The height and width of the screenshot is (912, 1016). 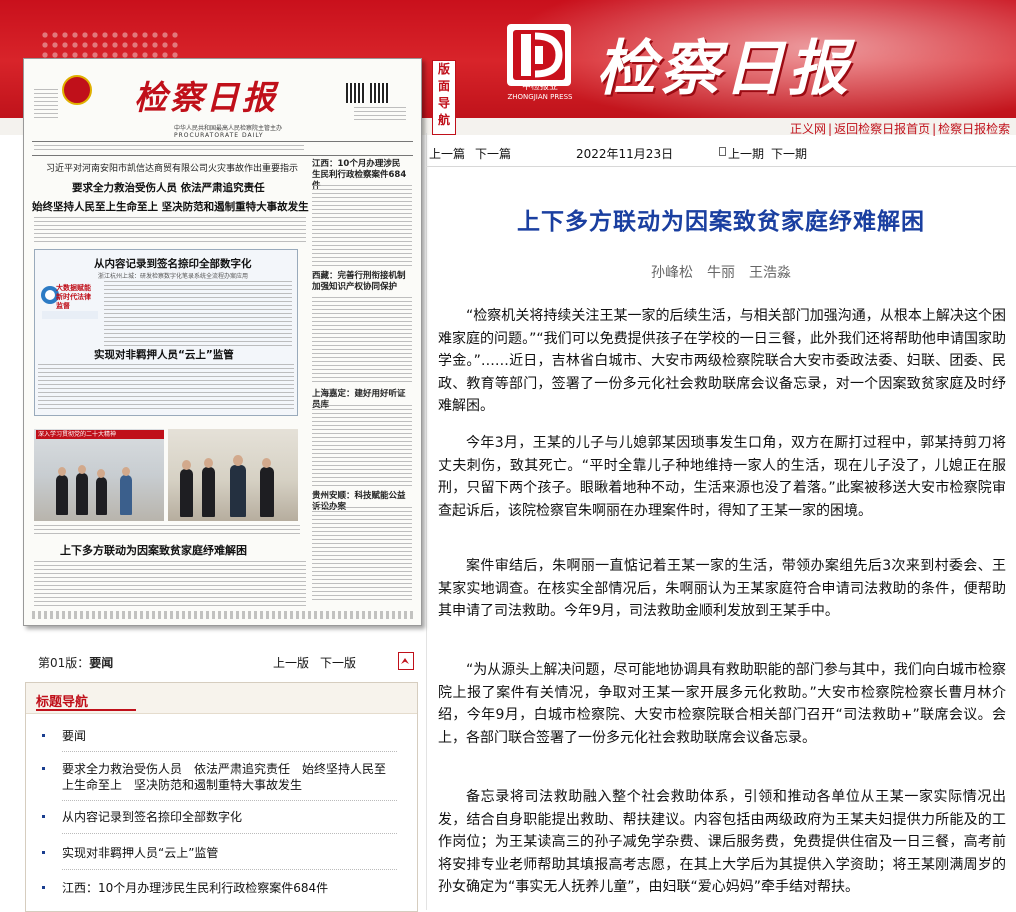 What do you see at coordinates (746, 153) in the screenshot?
I see `prev-issue-link: 上一期` at bounding box center [746, 153].